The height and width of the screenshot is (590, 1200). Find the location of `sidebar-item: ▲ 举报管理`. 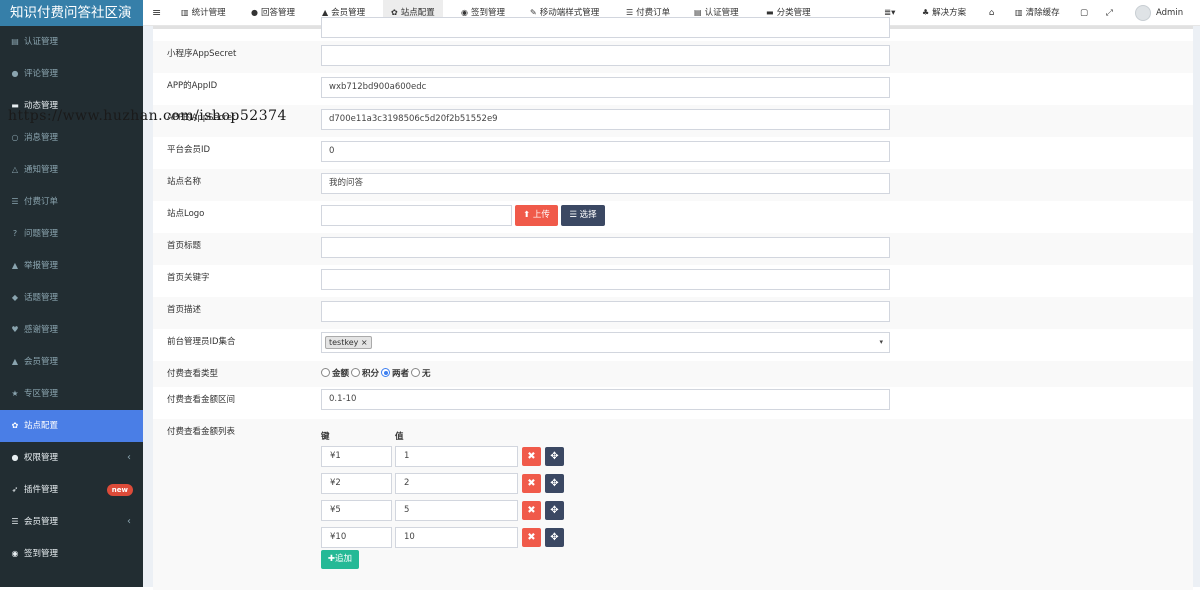

sidebar-item: ▲ 举报管理 is located at coordinates (71, 266).